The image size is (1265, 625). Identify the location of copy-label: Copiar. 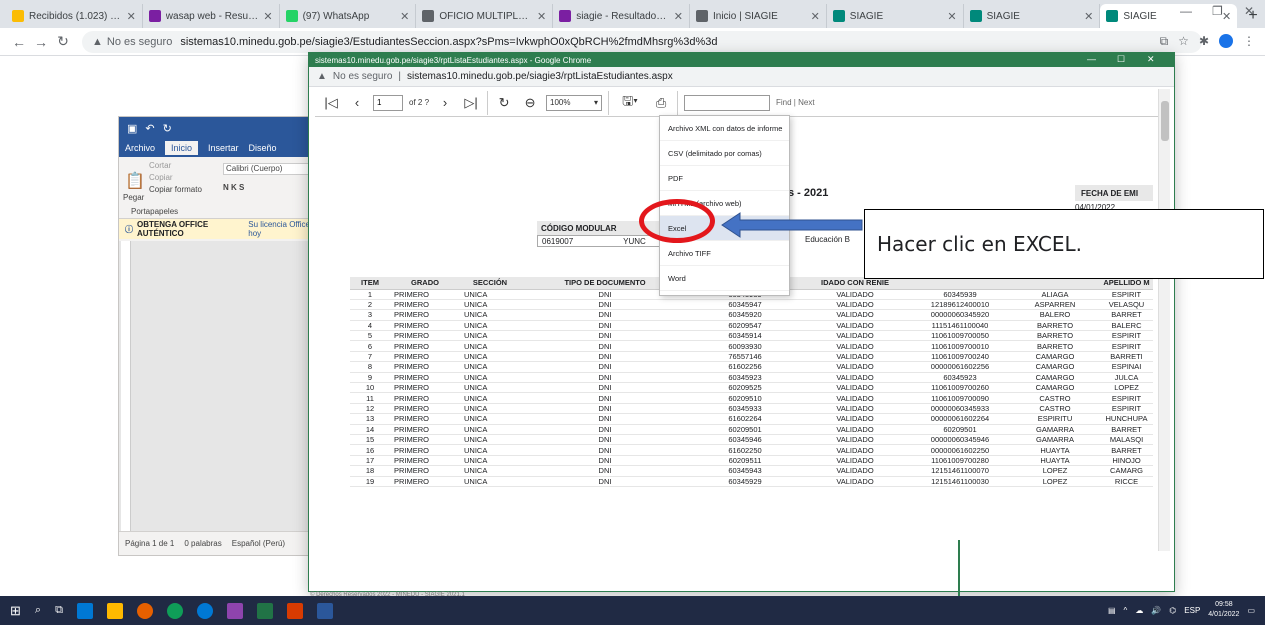
(161, 177).